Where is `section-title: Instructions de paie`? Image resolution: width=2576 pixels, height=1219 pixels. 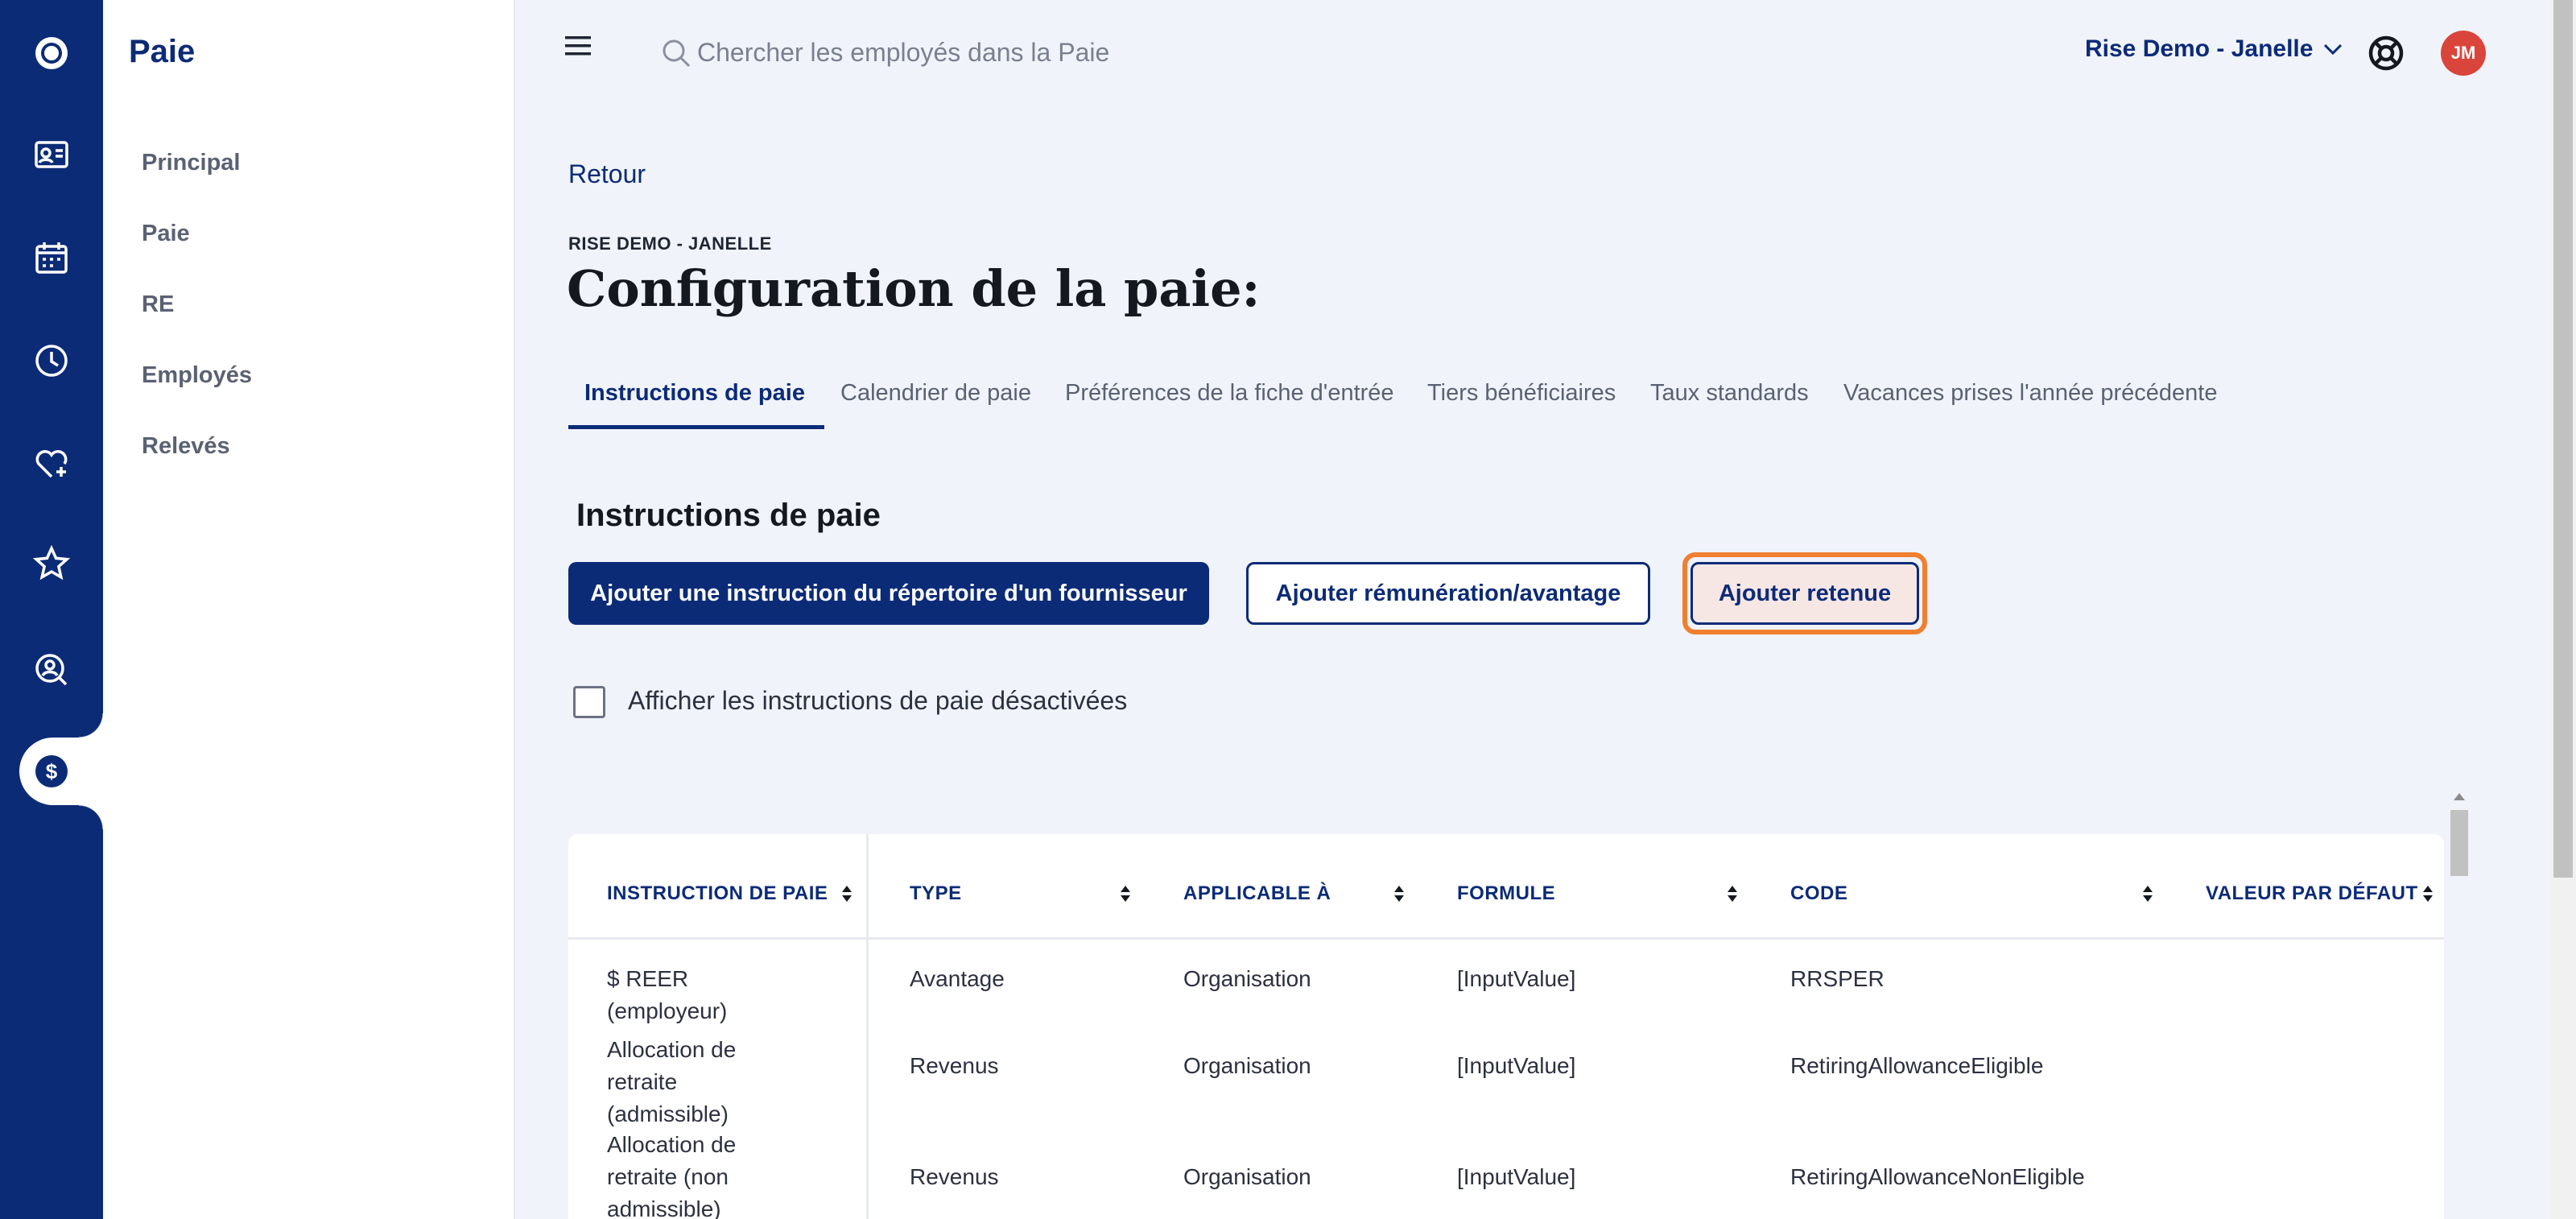 section-title: Instructions de paie is located at coordinates (728, 516).